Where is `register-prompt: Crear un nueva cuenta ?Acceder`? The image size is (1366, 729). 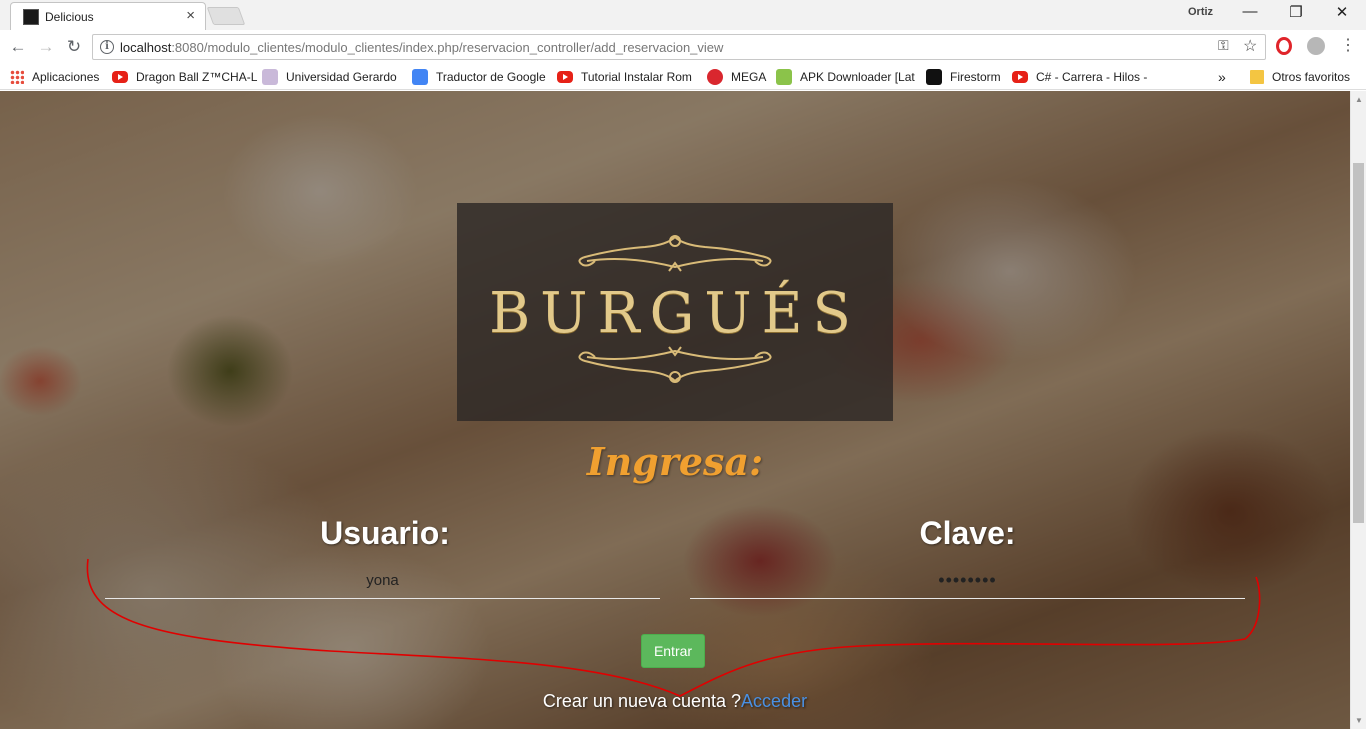
register-prompt: Crear un nueva cuenta ?Acceder is located at coordinates (675, 701).